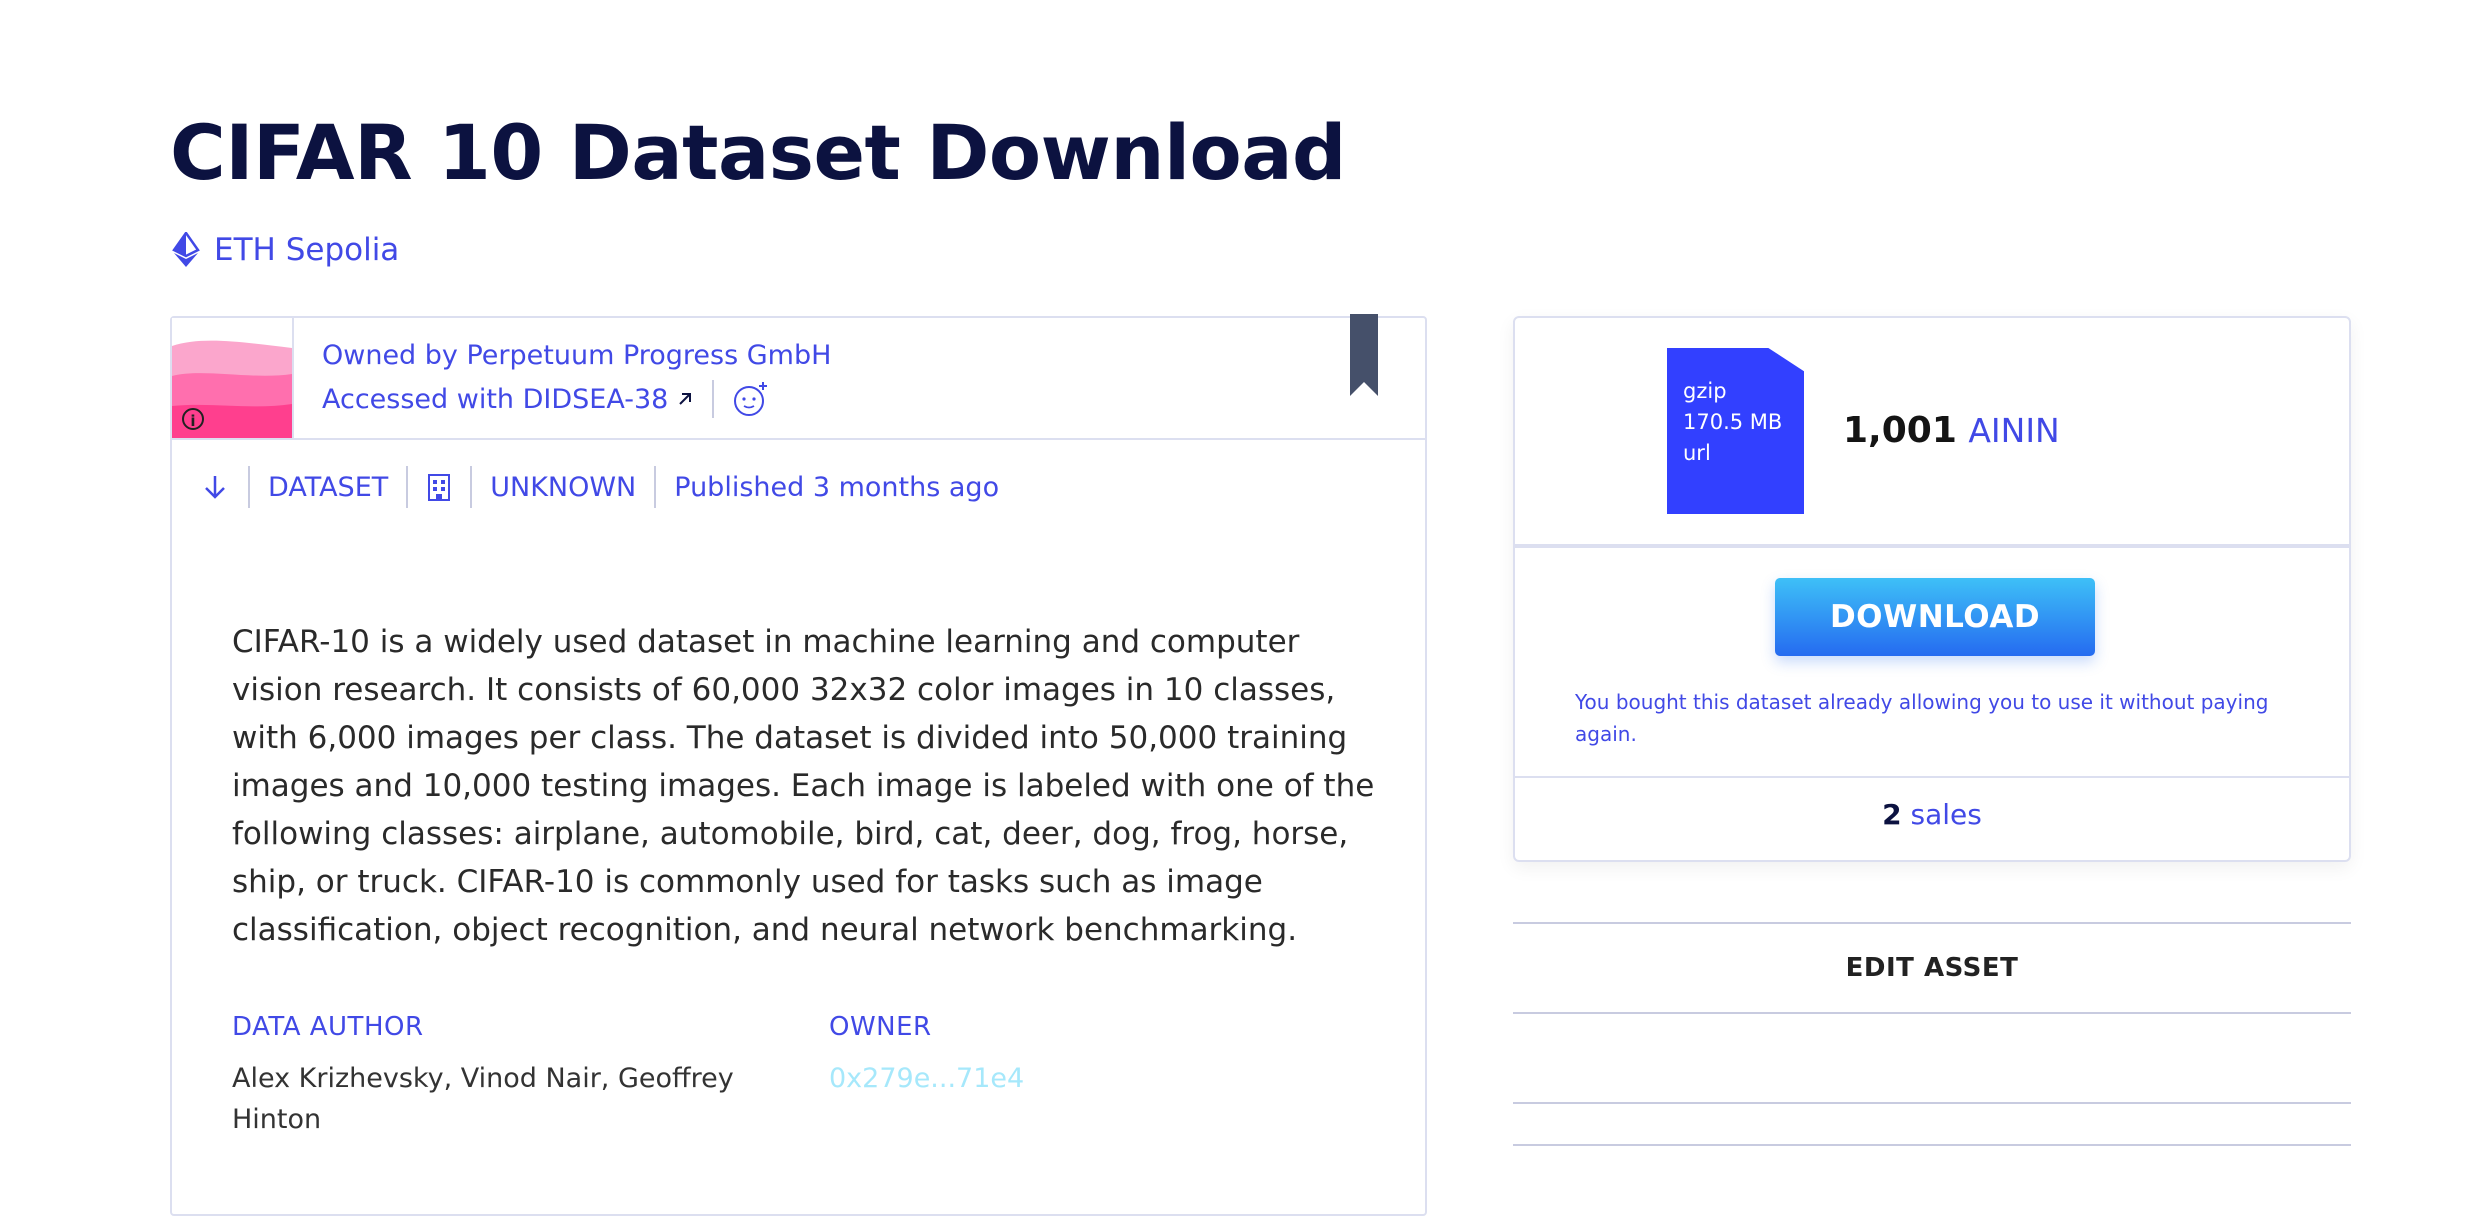 The width and height of the screenshot is (2474, 1216). I want to click on arrow-down-icon, so click(215, 487).